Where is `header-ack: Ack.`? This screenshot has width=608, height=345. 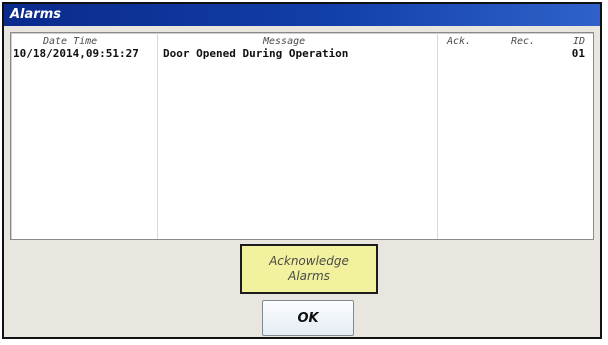
header-ack: Ack. is located at coordinates (459, 41).